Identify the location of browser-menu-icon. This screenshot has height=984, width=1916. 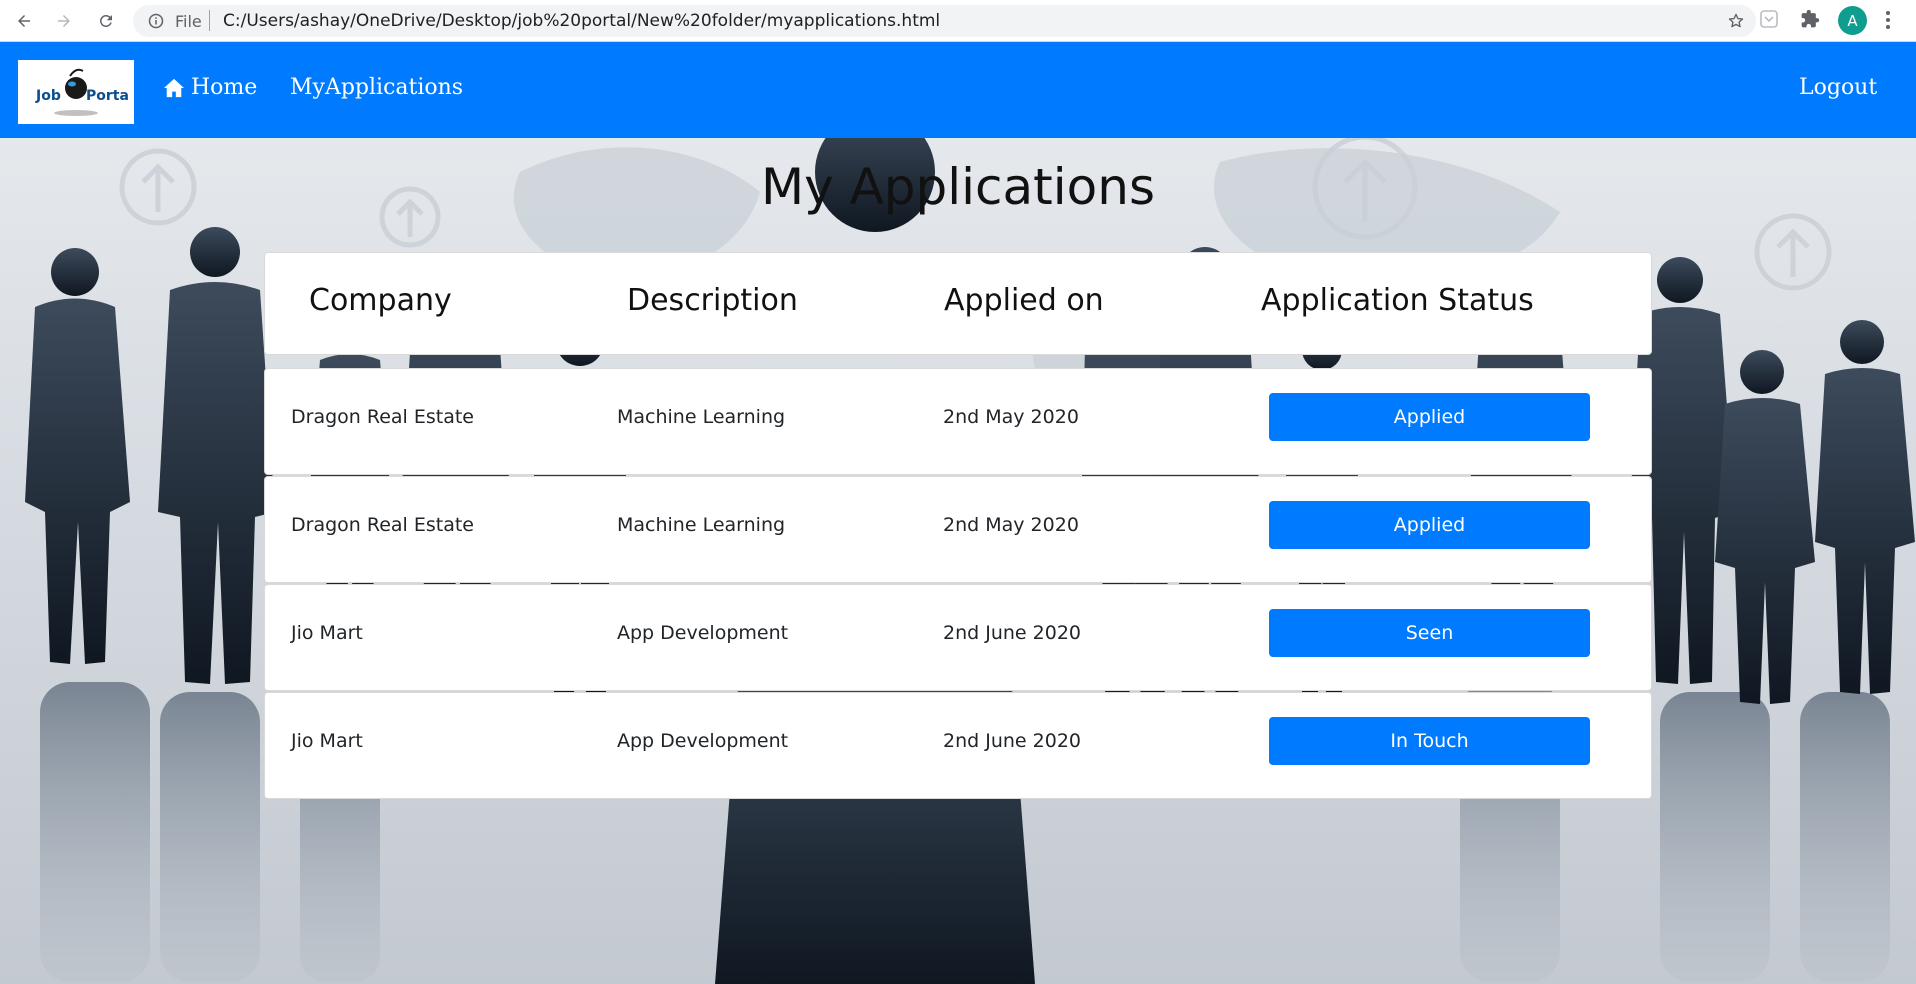
(1888, 20).